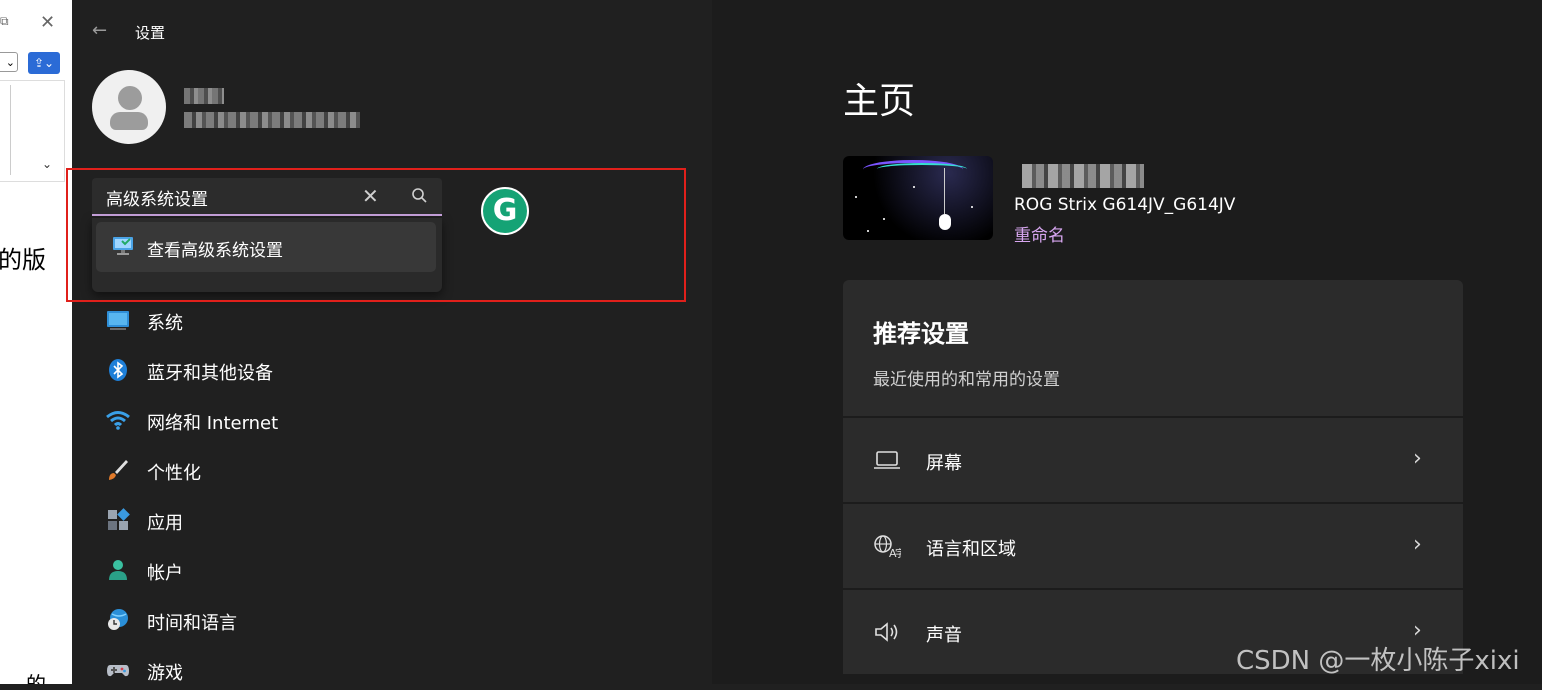  What do you see at coordinates (966, 380) in the screenshot?
I see `recommended-subtitle: 最近使用的和常用的设置` at bounding box center [966, 380].